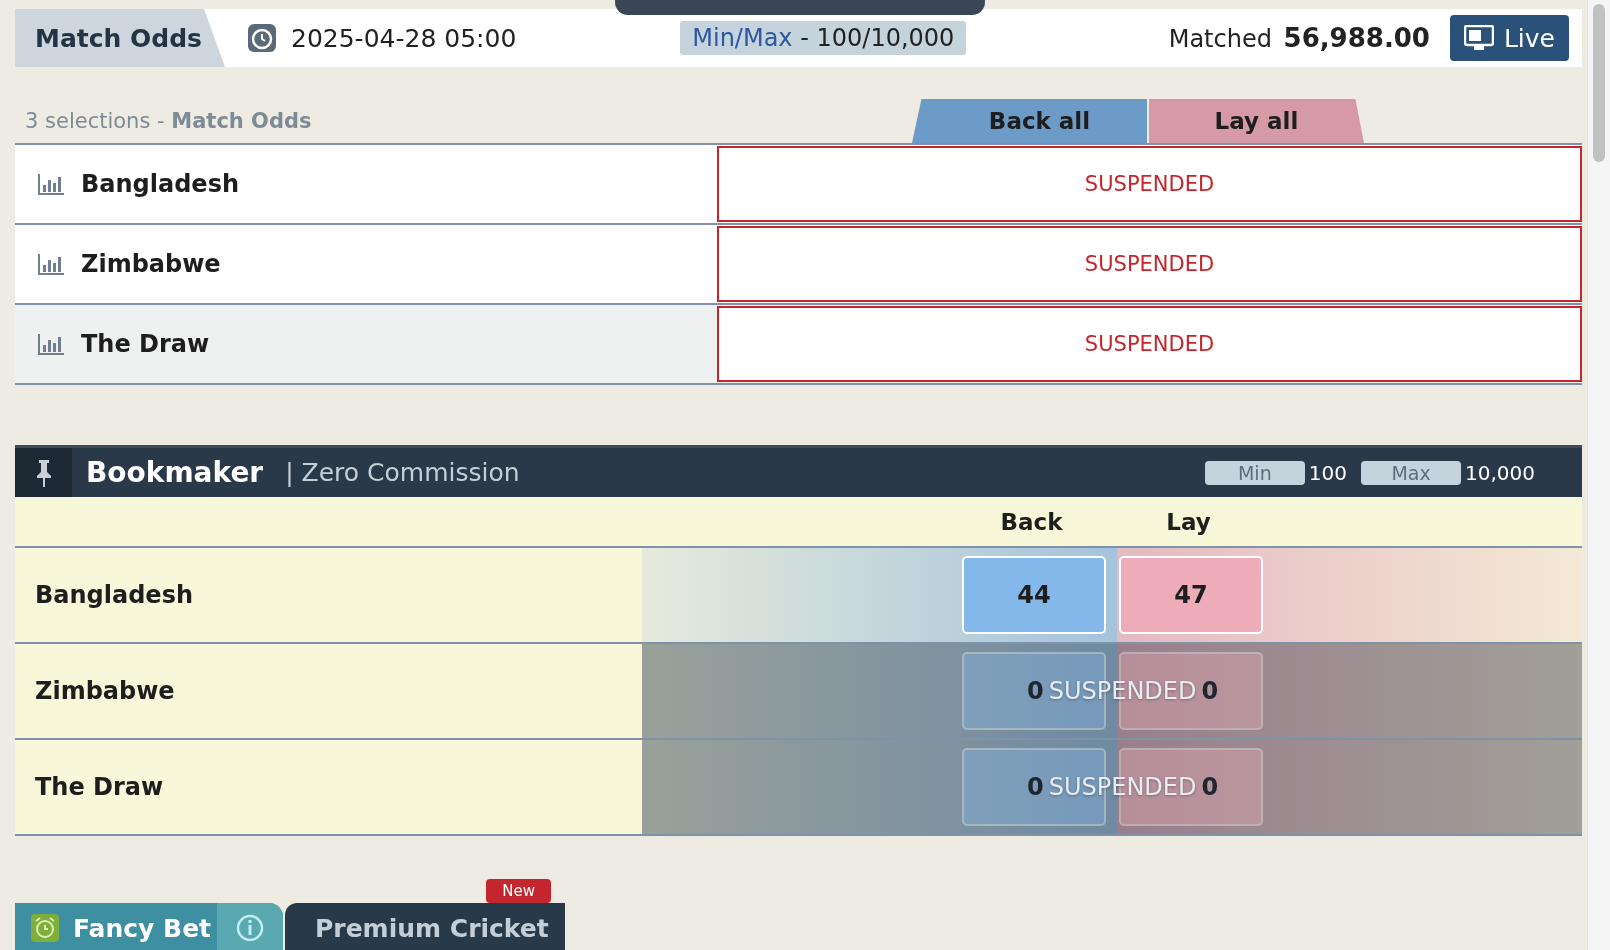 The image size is (1610, 950). I want to click on back-odds-button: 44, so click(1034, 595).